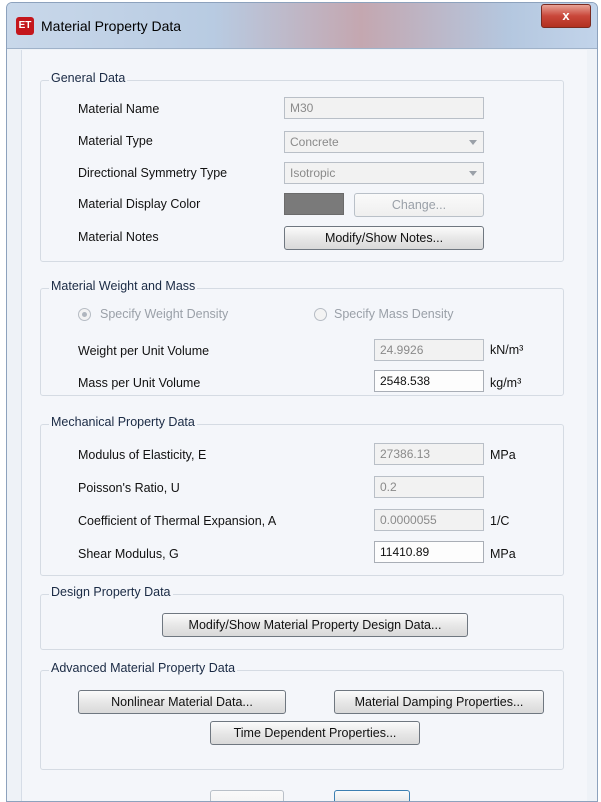  What do you see at coordinates (314, 142) in the screenshot?
I see `material-type-value: Concrete` at bounding box center [314, 142].